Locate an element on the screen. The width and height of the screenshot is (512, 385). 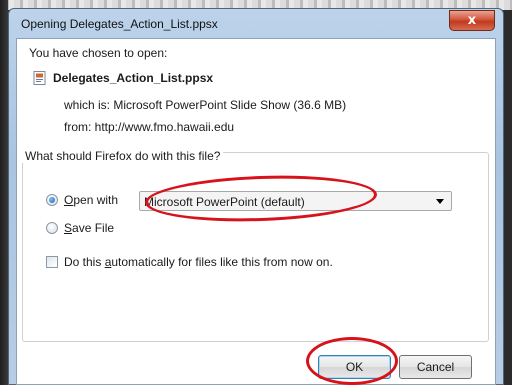
close-icon: x is located at coordinates (472, 20).